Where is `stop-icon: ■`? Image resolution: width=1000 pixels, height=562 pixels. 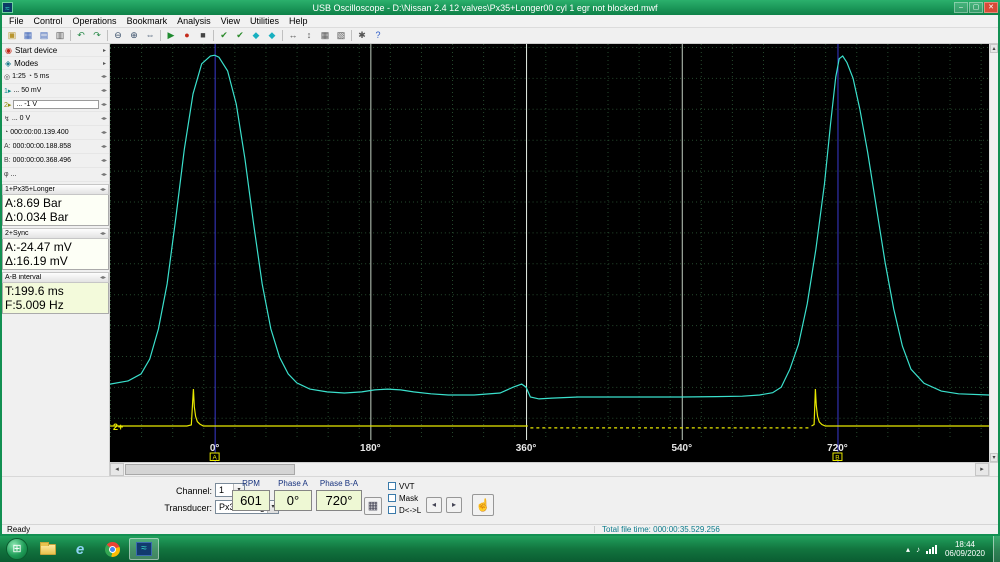 stop-icon: ■ is located at coordinates (203, 35).